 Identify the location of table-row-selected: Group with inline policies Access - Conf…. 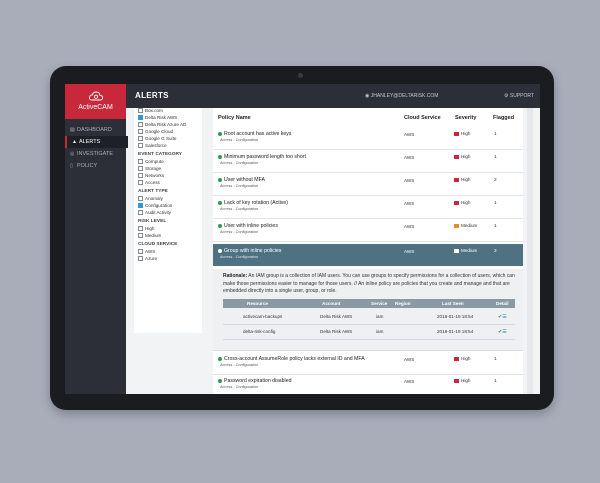
(368, 255).